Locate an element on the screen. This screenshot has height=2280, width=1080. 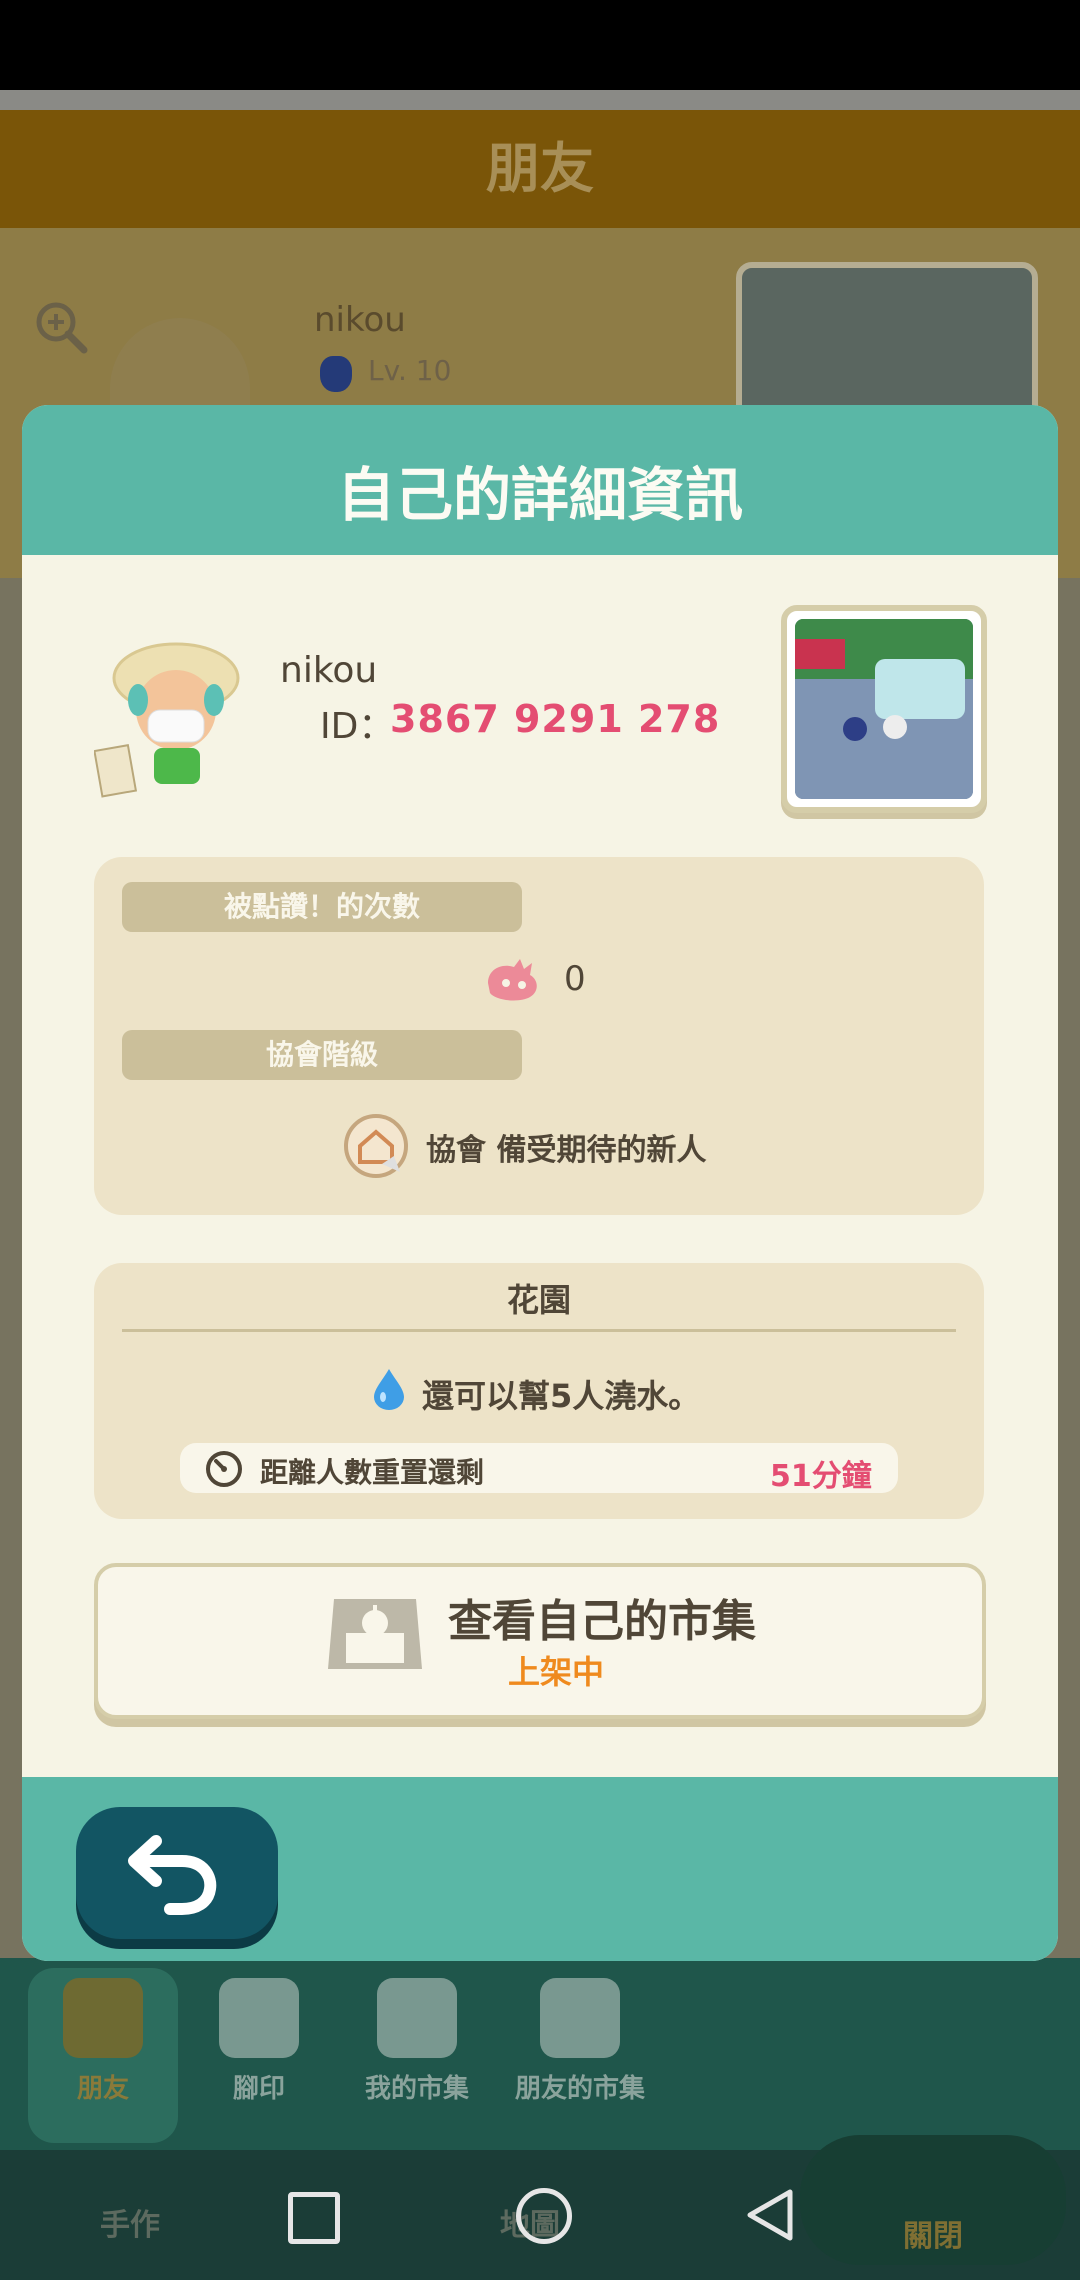
player-id: 3867 9291 278 is located at coordinates (555, 719).